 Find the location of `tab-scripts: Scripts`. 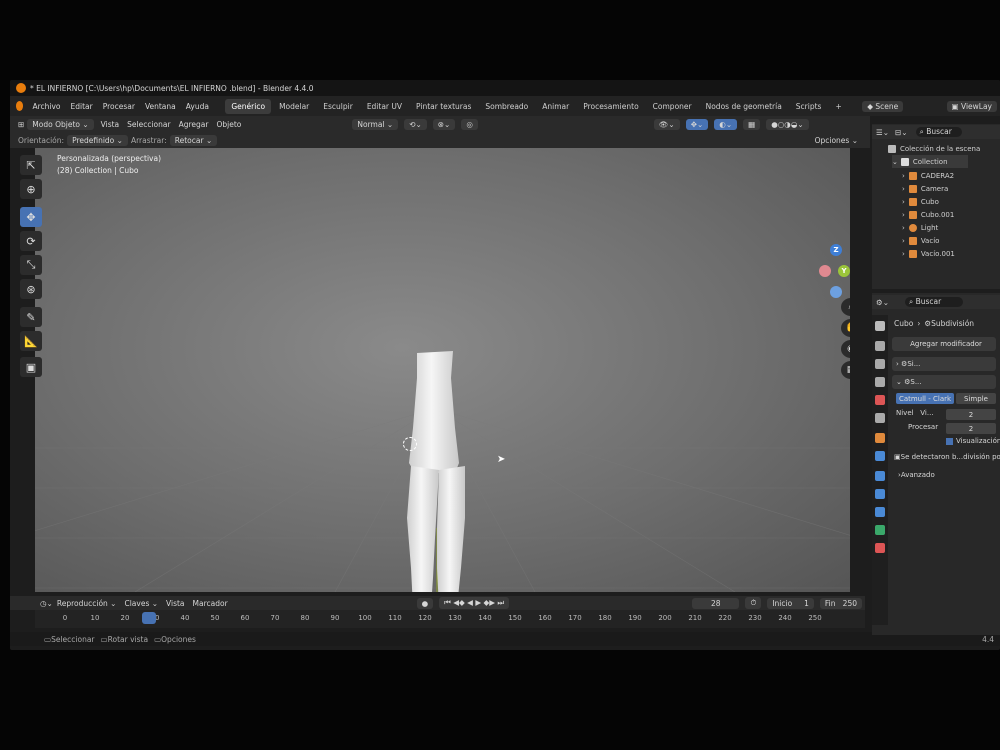

tab-scripts: Scripts is located at coordinates (809, 106).